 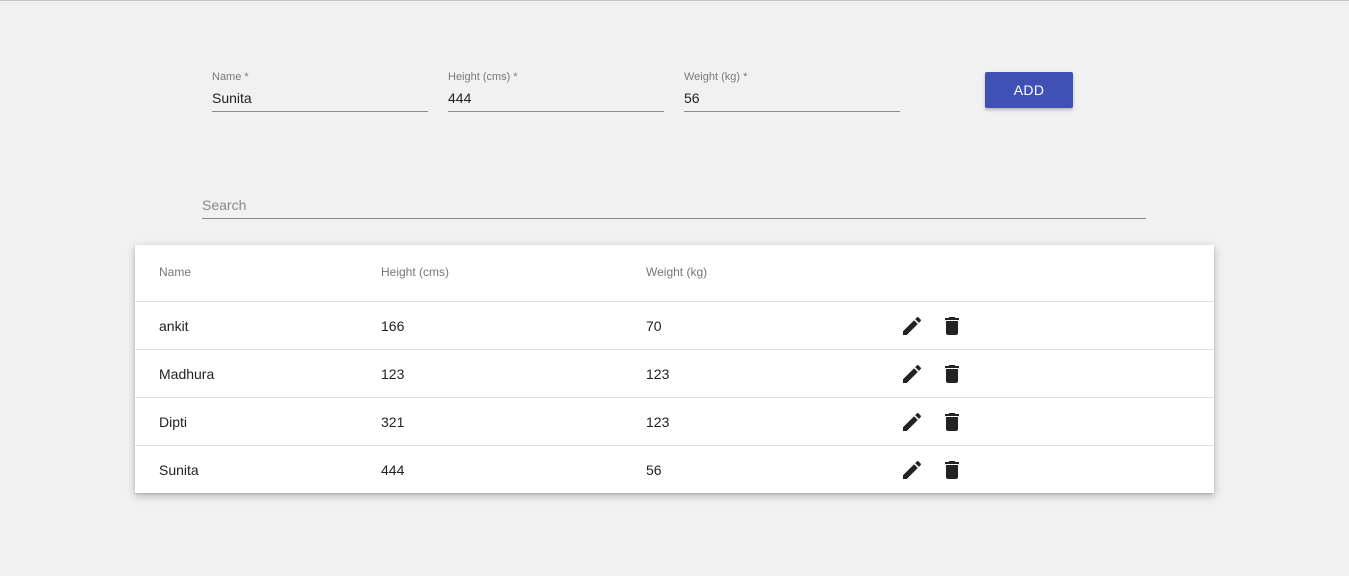 What do you see at coordinates (187, 374) in the screenshot?
I see `cell-name: Madhura` at bounding box center [187, 374].